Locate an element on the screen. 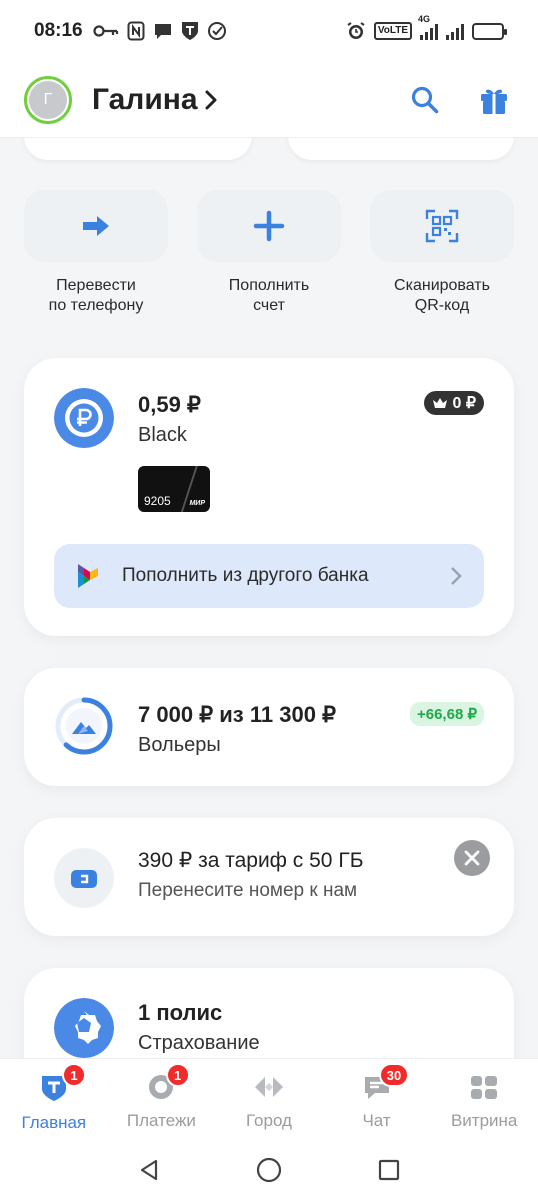 The height and width of the screenshot is (1200, 538). sim-mobile-icon is located at coordinates (84, 878).